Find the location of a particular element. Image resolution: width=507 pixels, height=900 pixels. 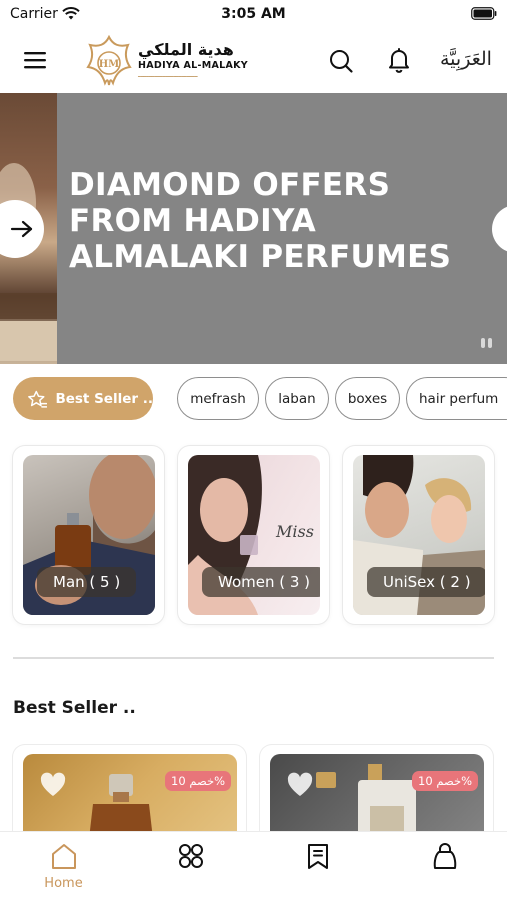

banner-page-indicator is located at coordinates (488, 343).